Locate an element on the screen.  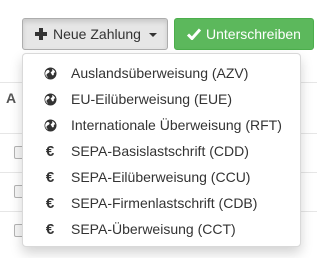
sign-button: Unterschreiben is located at coordinates (244, 34).